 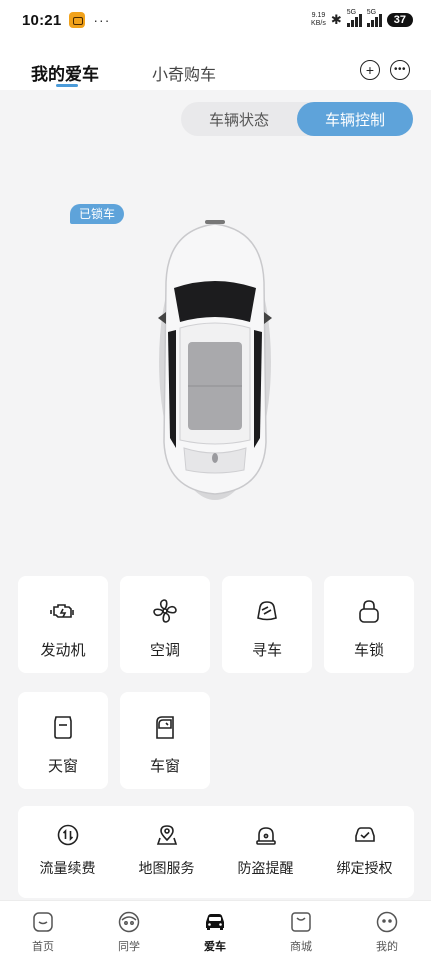 I want to click on control-card-engine: 发动机, so click(x=63, y=624).